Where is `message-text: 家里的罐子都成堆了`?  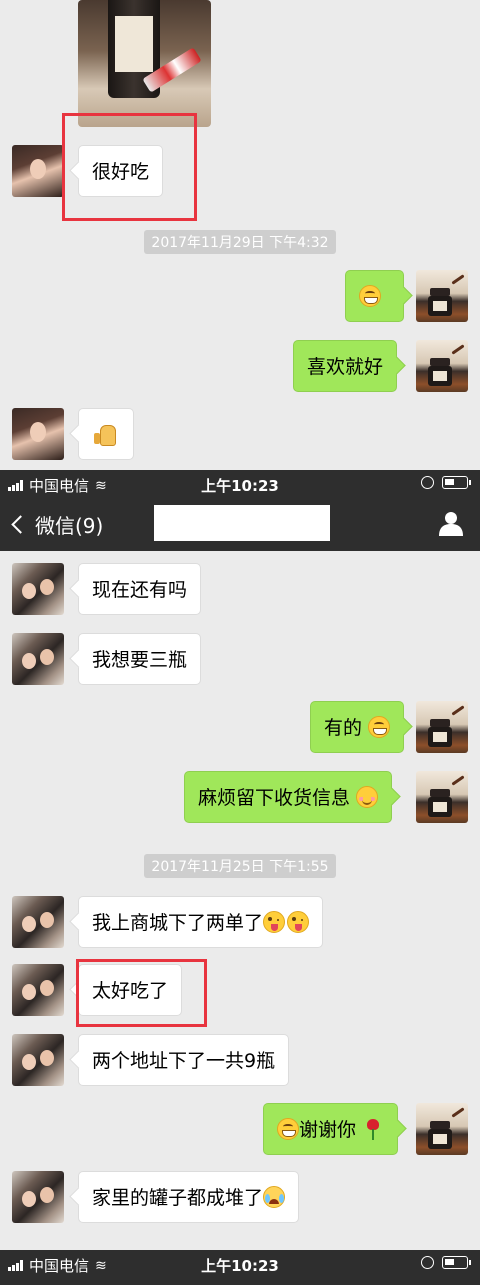
message-text: 家里的罐子都成堆了 is located at coordinates (178, 1198).